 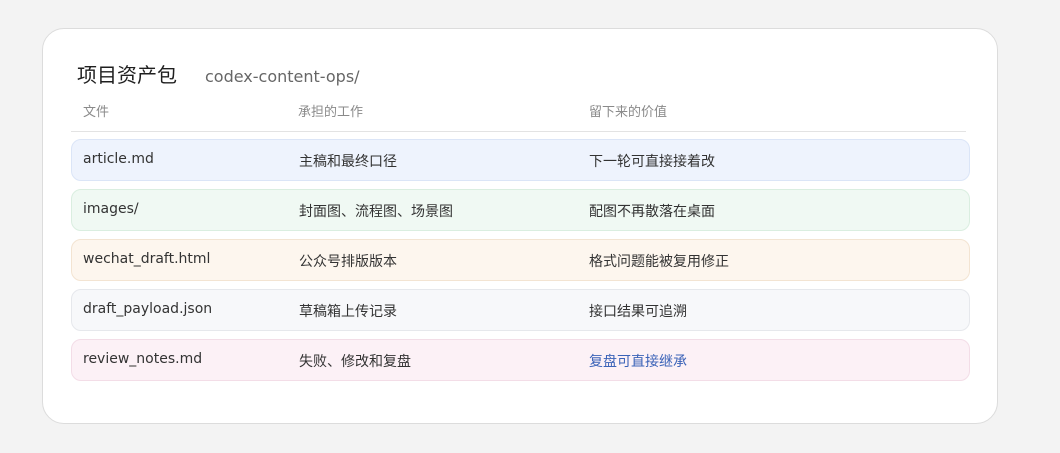 I want to click on table-row: review_notes.md 失败、修改和复盘 复盘可直接继承, so click(x=520, y=360).